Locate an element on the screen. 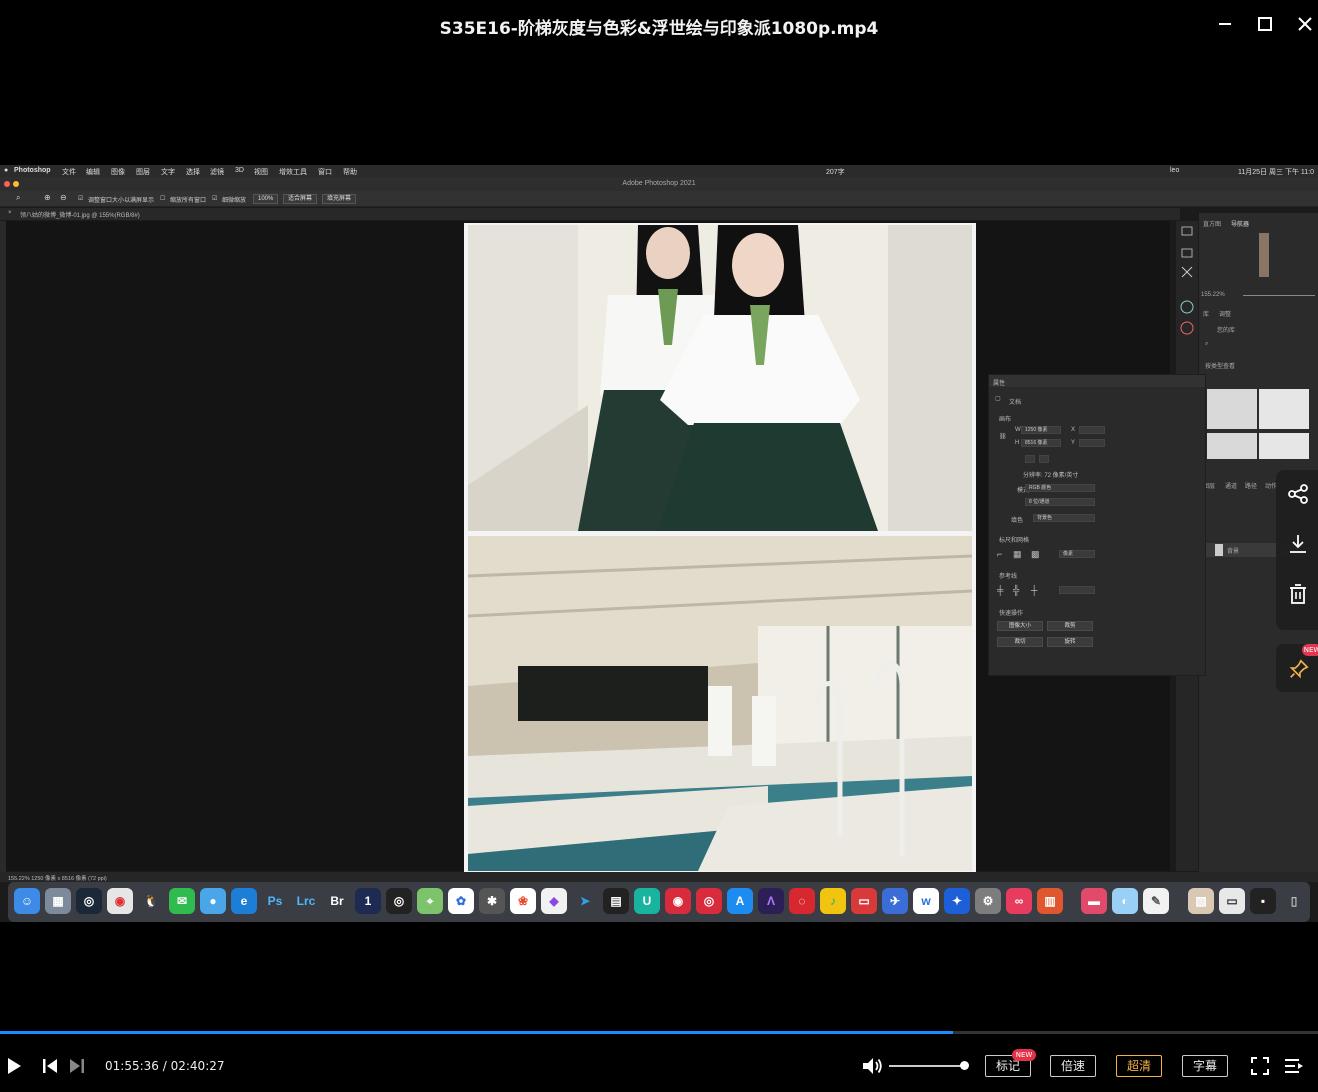  bird-icon: ● is located at coordinates (213, 901).